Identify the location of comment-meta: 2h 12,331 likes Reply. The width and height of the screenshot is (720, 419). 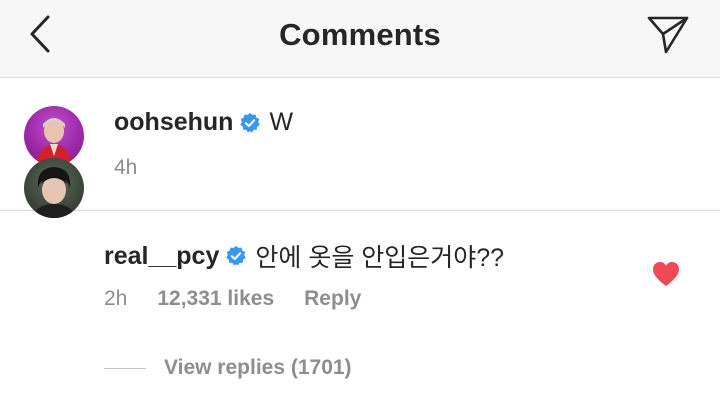
(247, 299).